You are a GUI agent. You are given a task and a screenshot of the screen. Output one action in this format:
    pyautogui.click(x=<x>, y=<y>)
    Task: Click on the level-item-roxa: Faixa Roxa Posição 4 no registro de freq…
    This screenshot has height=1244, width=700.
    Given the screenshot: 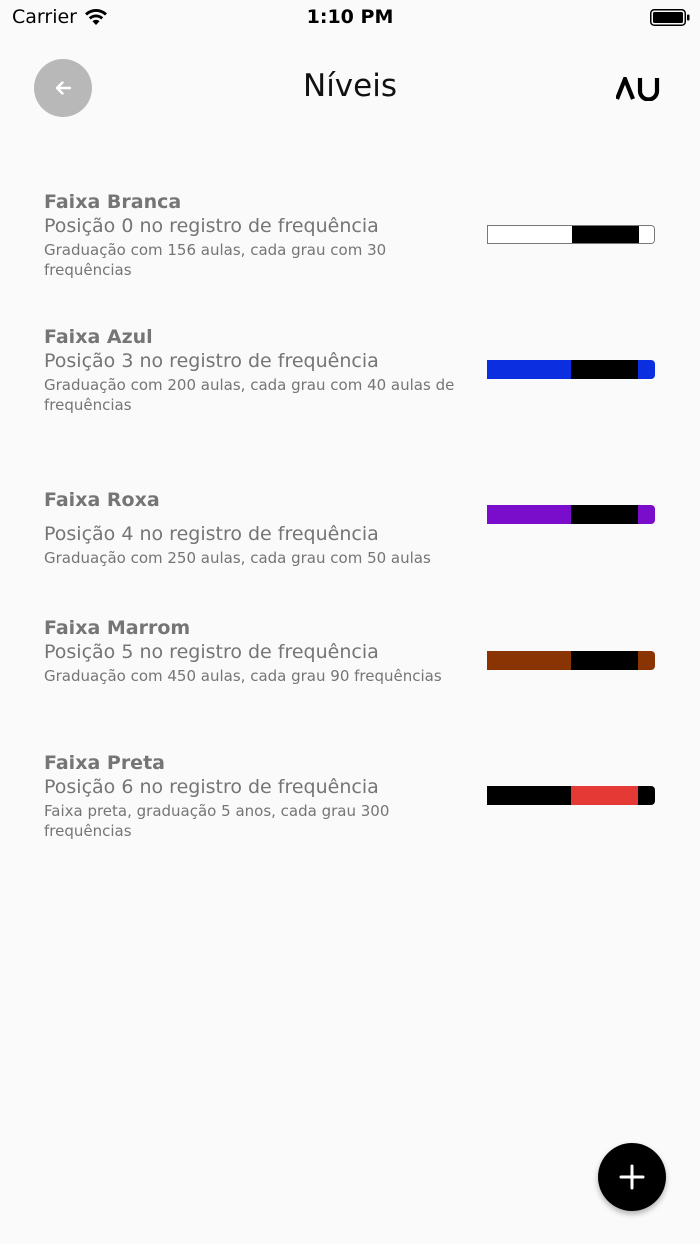 What is the action you would take?
    pyautogui.click(x=354, y=528)
    